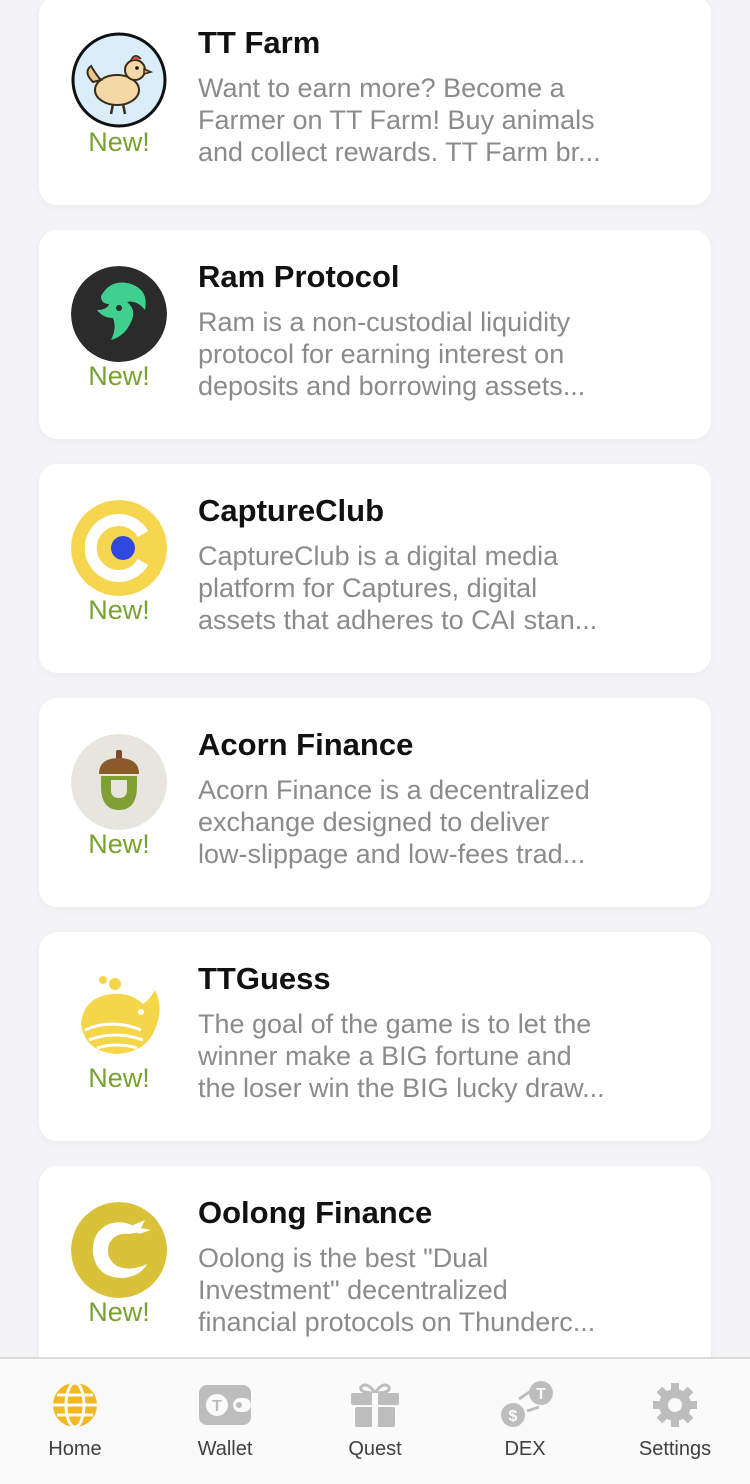  I want to click on dapp-title: Acorn Finance, so click(306, 744).